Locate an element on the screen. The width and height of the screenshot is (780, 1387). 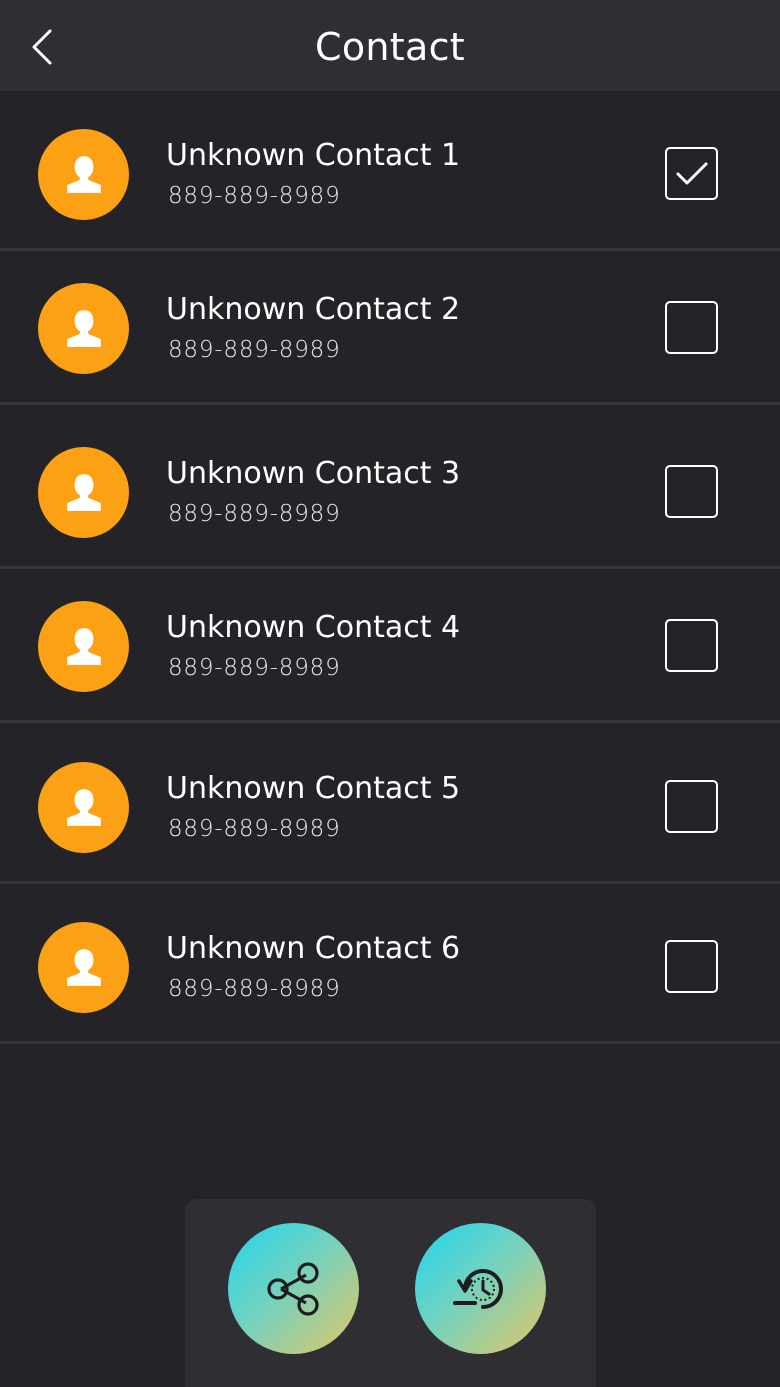
contact-row: Unknown Contact 1 889-889-8989 is located at coordinates (390, 171).